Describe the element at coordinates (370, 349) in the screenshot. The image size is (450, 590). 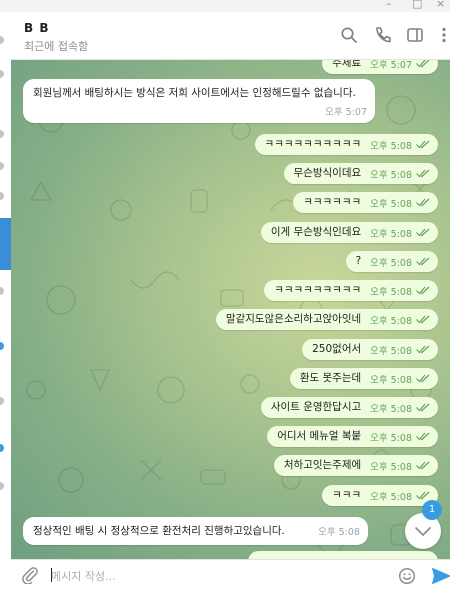
I see `message-outgoing: 250없어서 오후 5:08` at that location.